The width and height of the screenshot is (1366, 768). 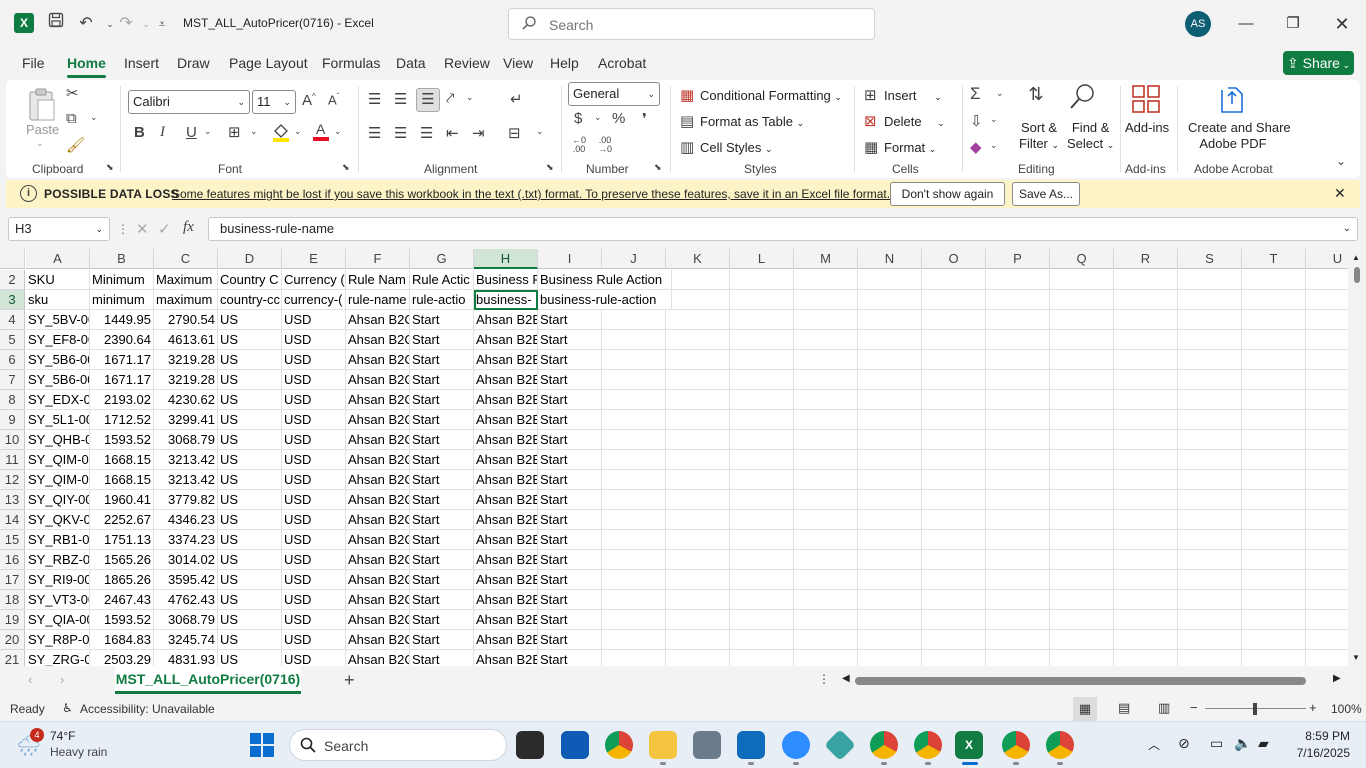 I want to click on chrome-profile-4-icon, so click(x=1060, y=745).